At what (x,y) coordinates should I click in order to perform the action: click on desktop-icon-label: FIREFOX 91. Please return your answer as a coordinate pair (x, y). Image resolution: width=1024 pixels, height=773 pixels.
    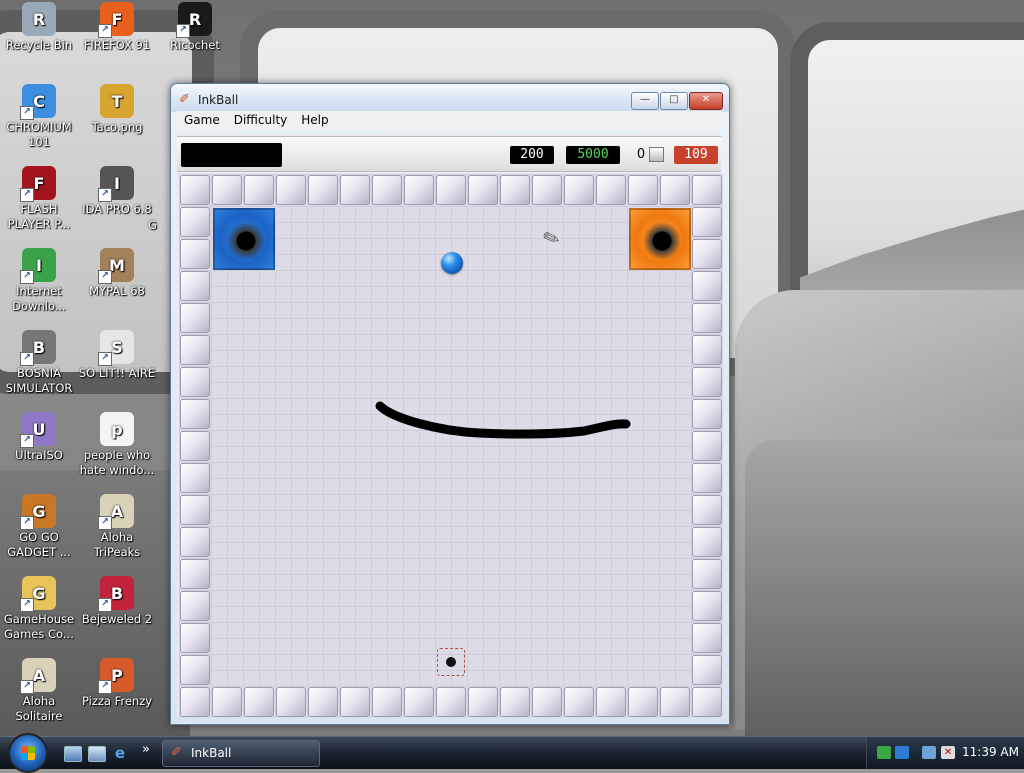
    Looking at the image, I should click on (117, 45).